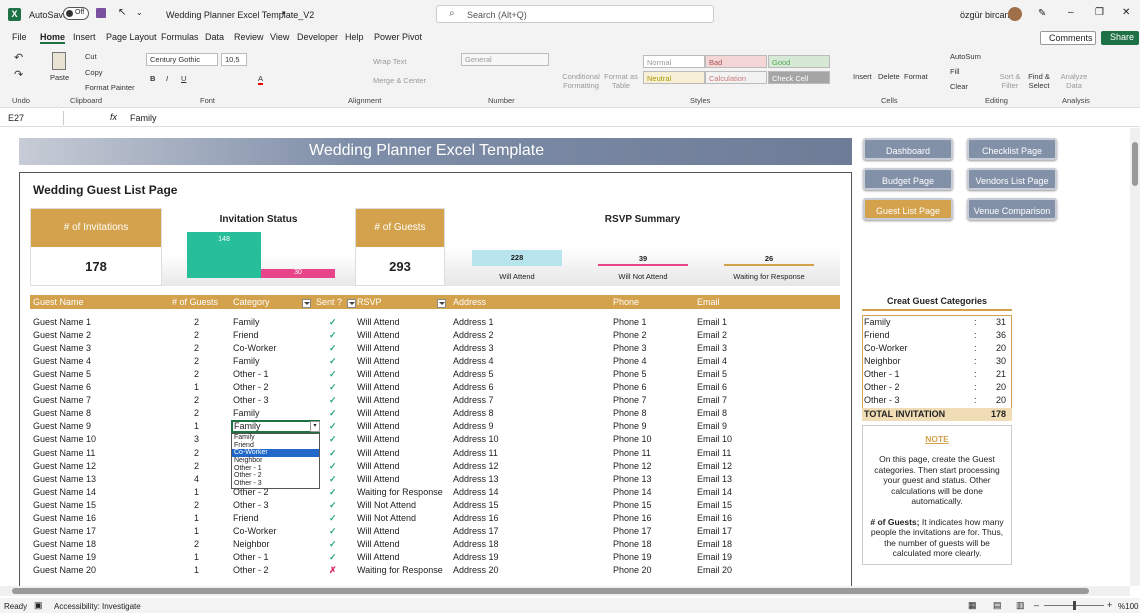 The height and width of the screenshot is (613, 1140). Describe the element at coordinates (712, 387) in the screenshot. I see `cell-email: Email 6` at that location.